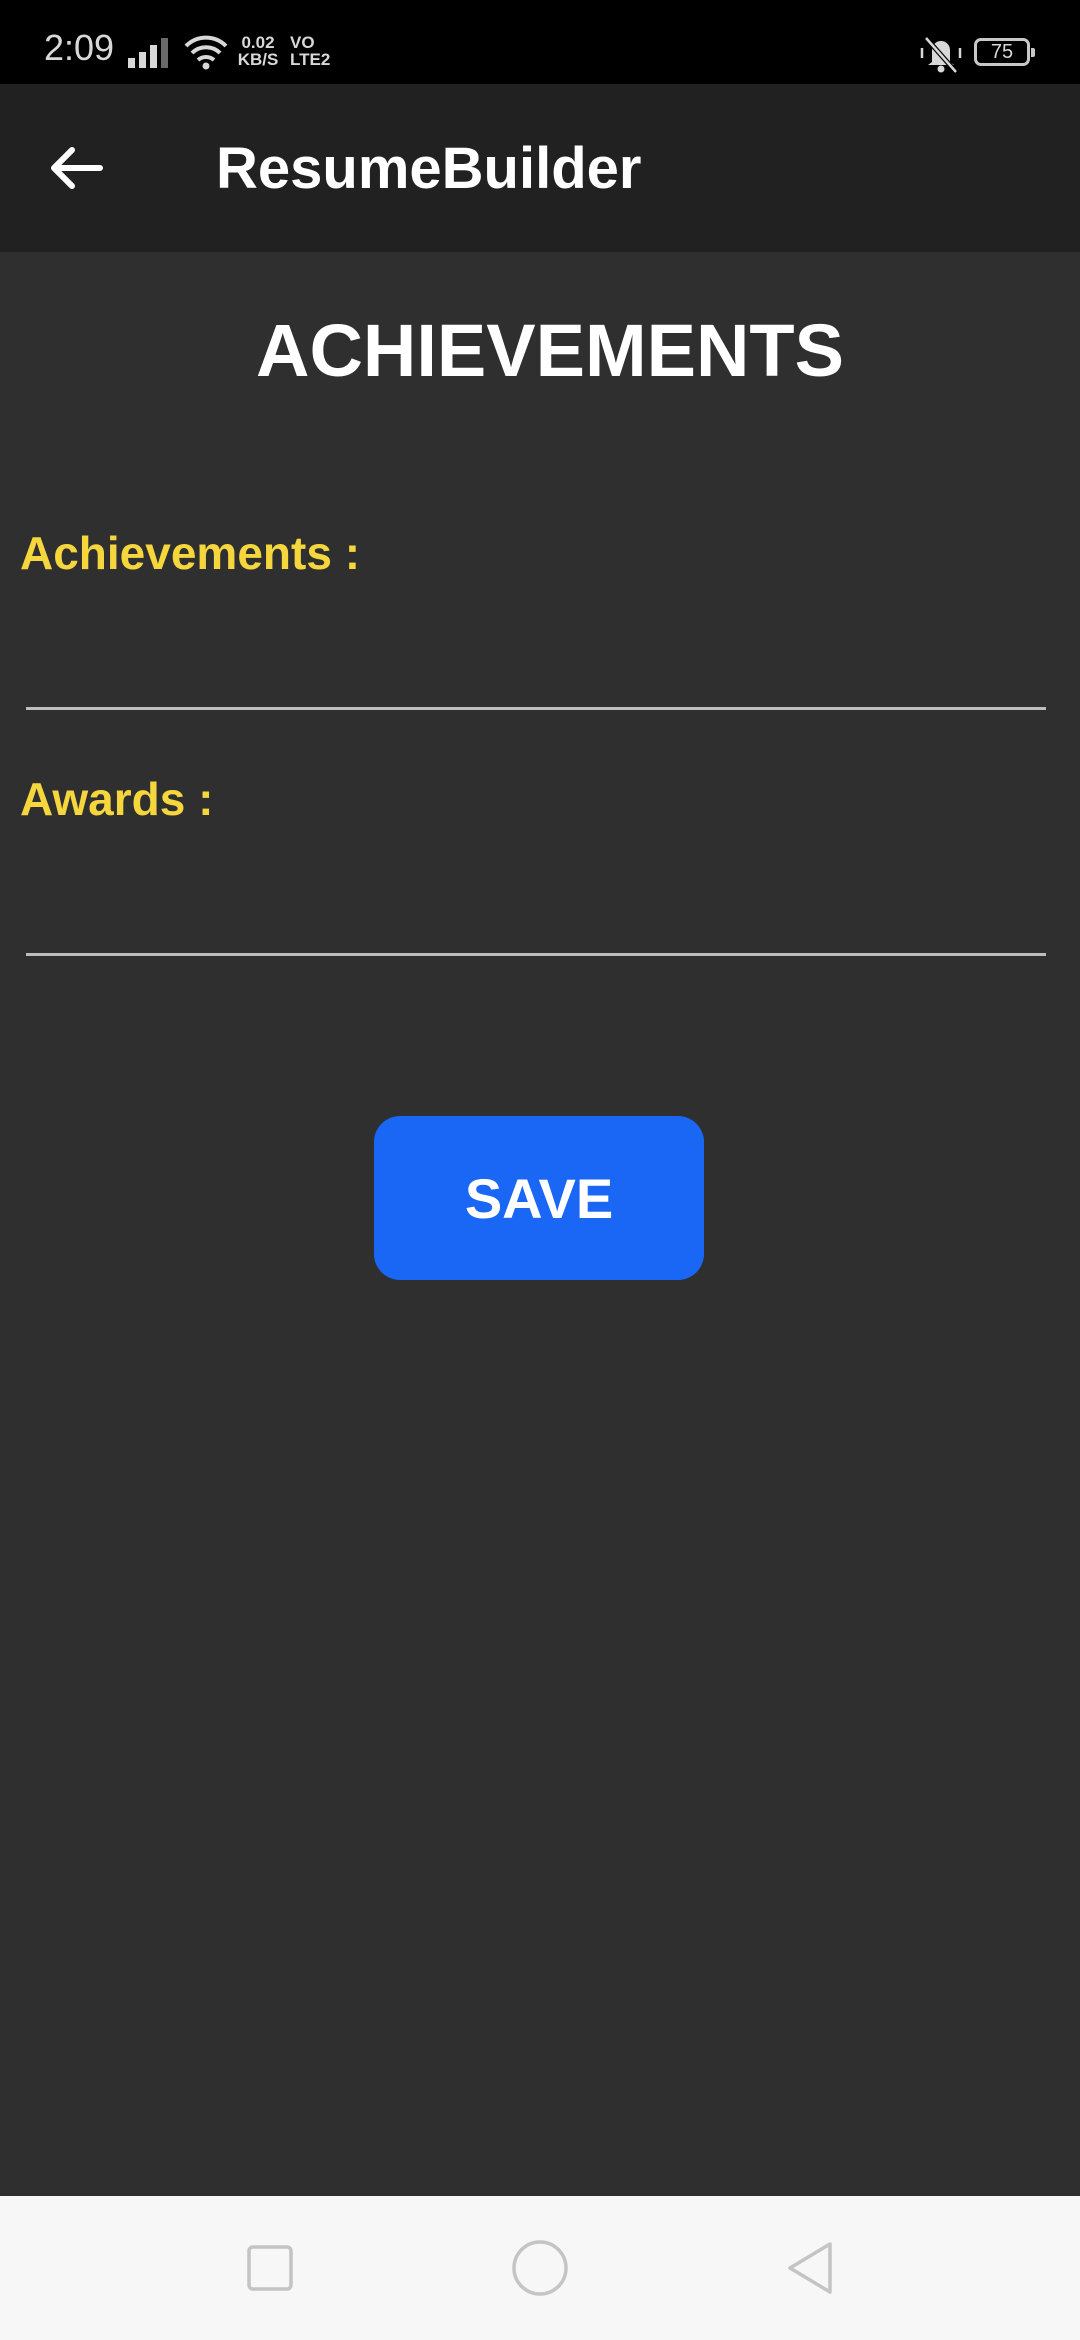  Describe the element at coordinates (536, 668) in the screenshot. I see `achievements-input` at that location.